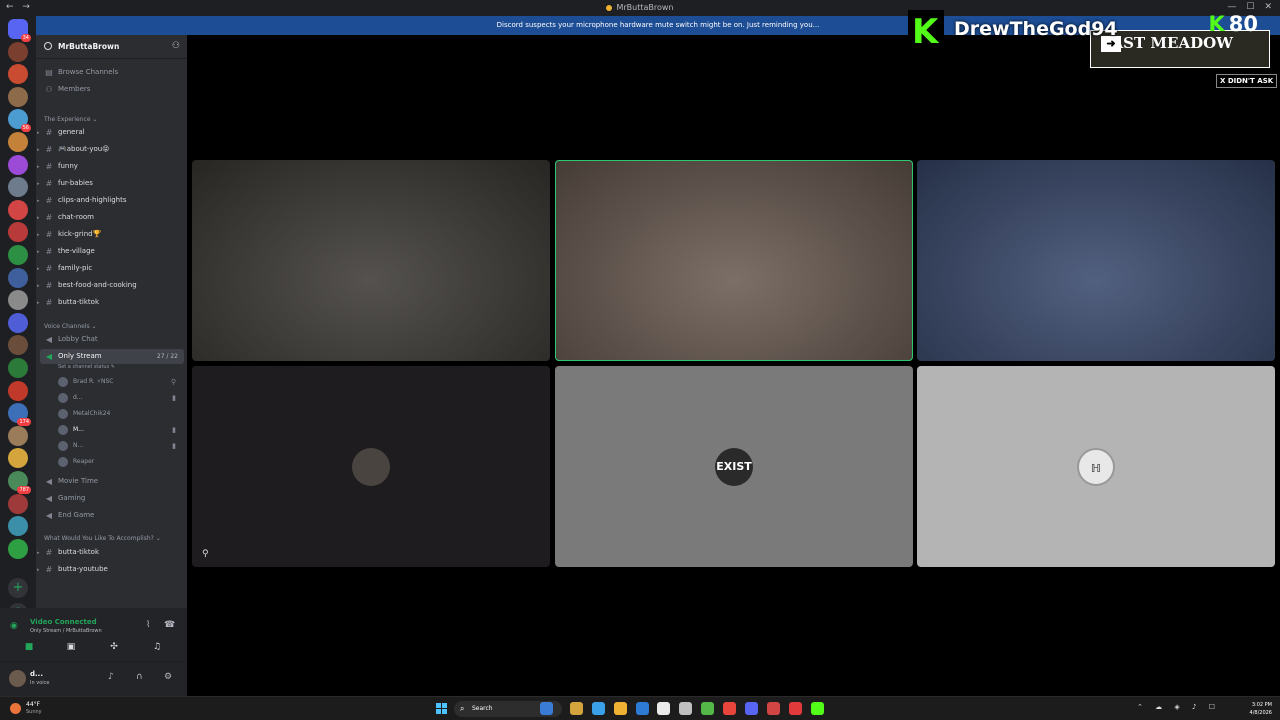  I want to click on server-icon: 34, so click(19, 30).